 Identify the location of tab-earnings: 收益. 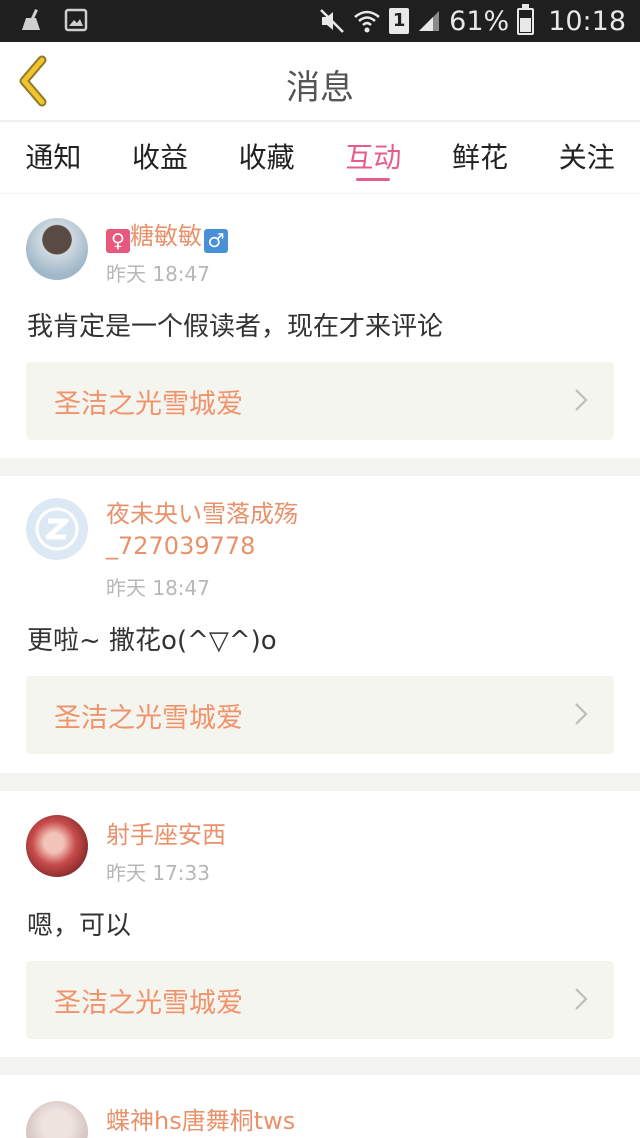
(160, 157).